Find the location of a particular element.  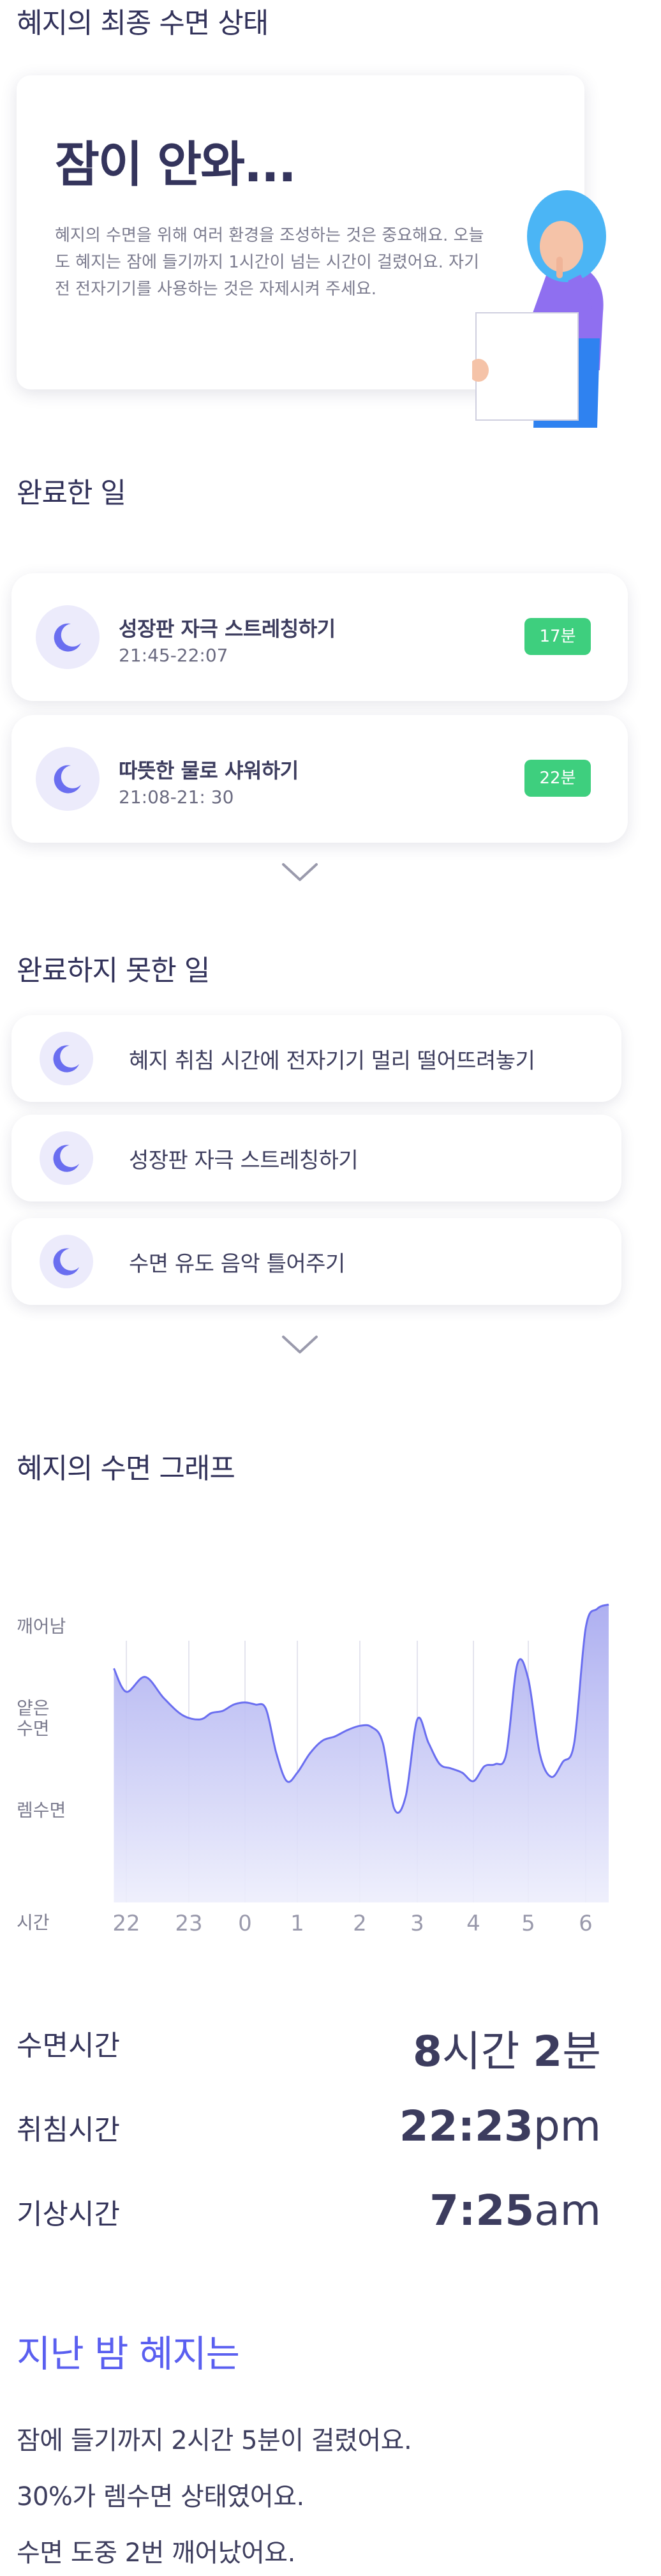

pending-task-label: 수면 유도 음악 틀어주기 is located at coordinates (237, 1264).